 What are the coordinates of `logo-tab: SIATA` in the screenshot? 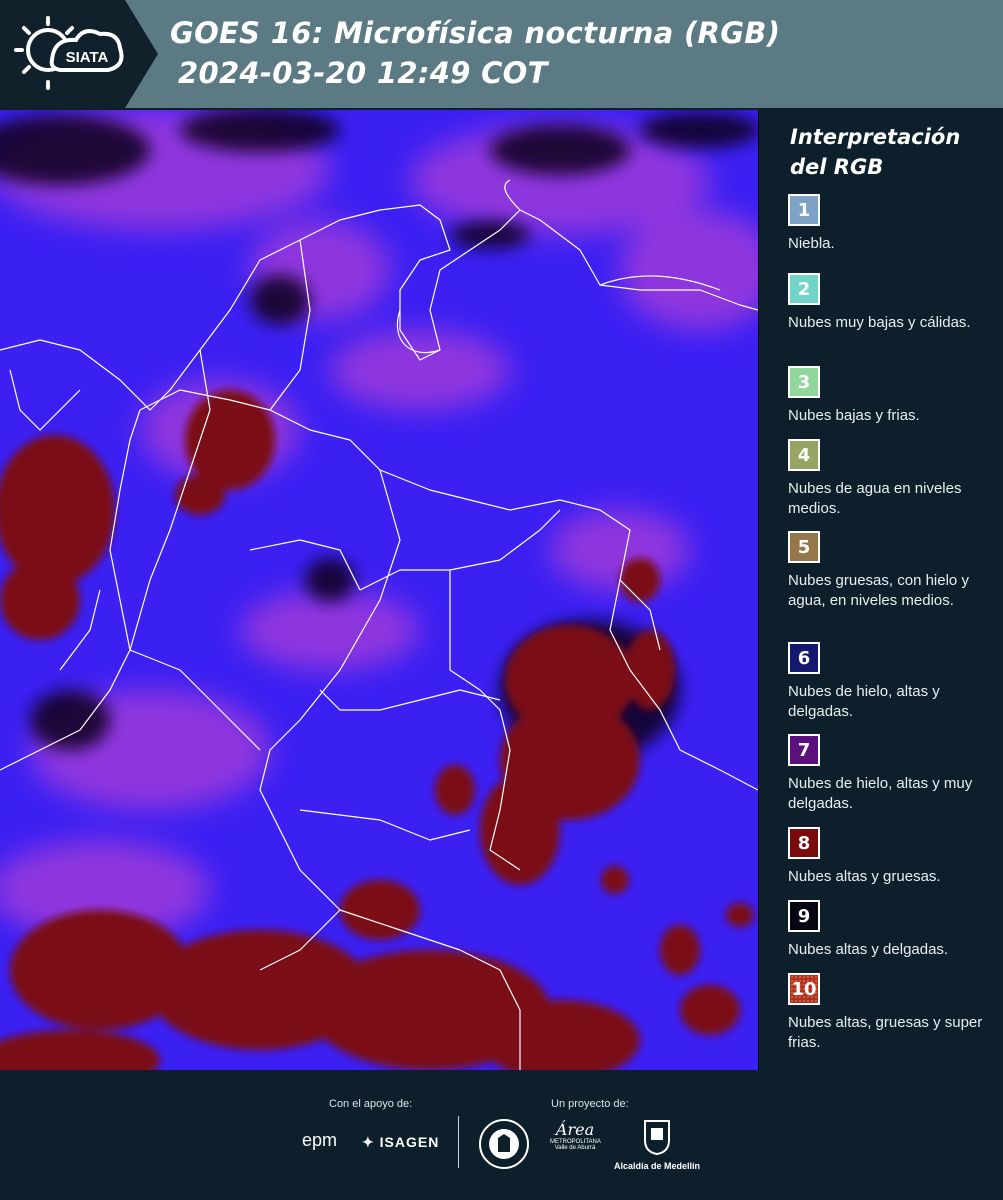 It's located at (80, 54).